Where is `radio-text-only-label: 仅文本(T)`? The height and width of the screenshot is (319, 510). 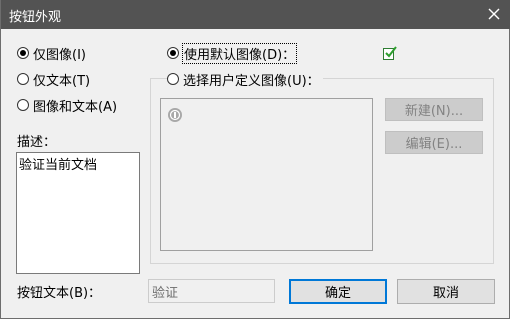
radio-text-only-label: 仅文本(T) is located at coordinates (62, 81).